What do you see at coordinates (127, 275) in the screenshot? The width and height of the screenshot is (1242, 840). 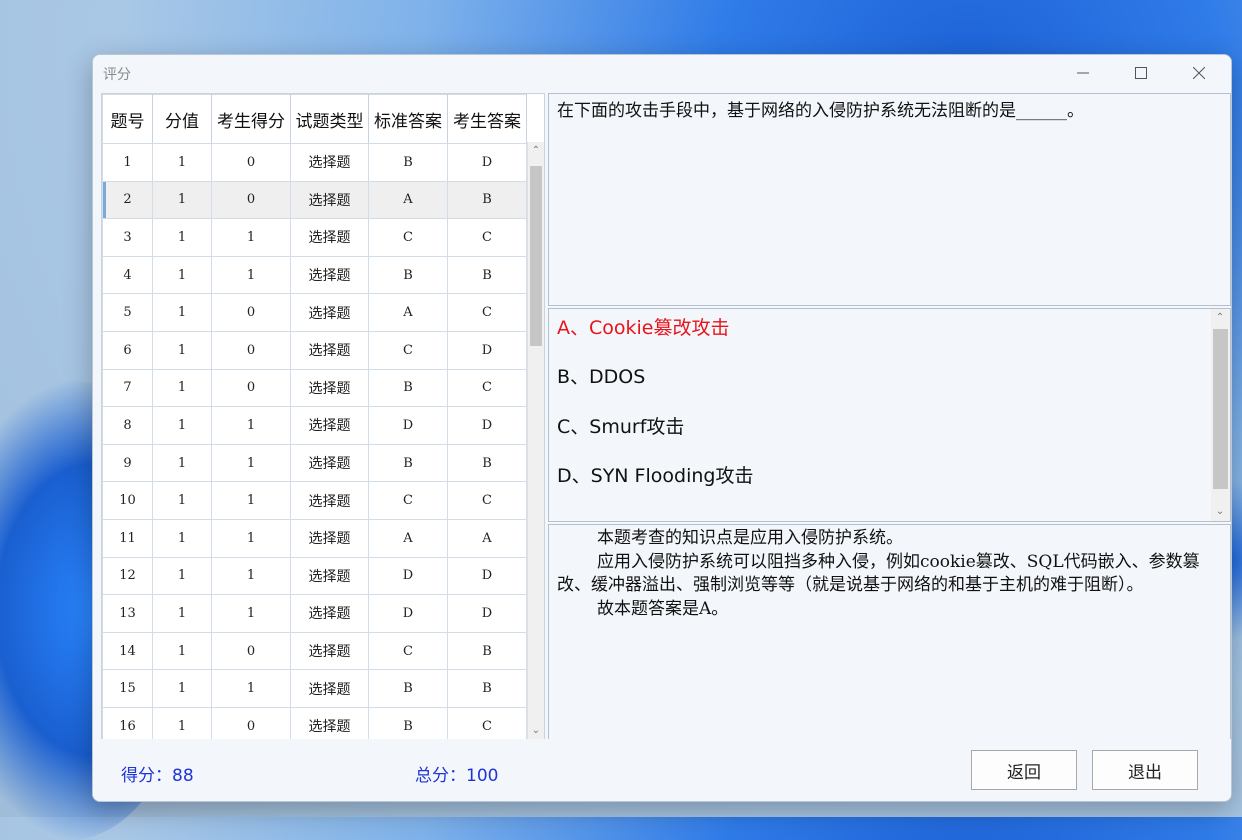 I see `table-cell: 4` at bounding box center [127, 275].